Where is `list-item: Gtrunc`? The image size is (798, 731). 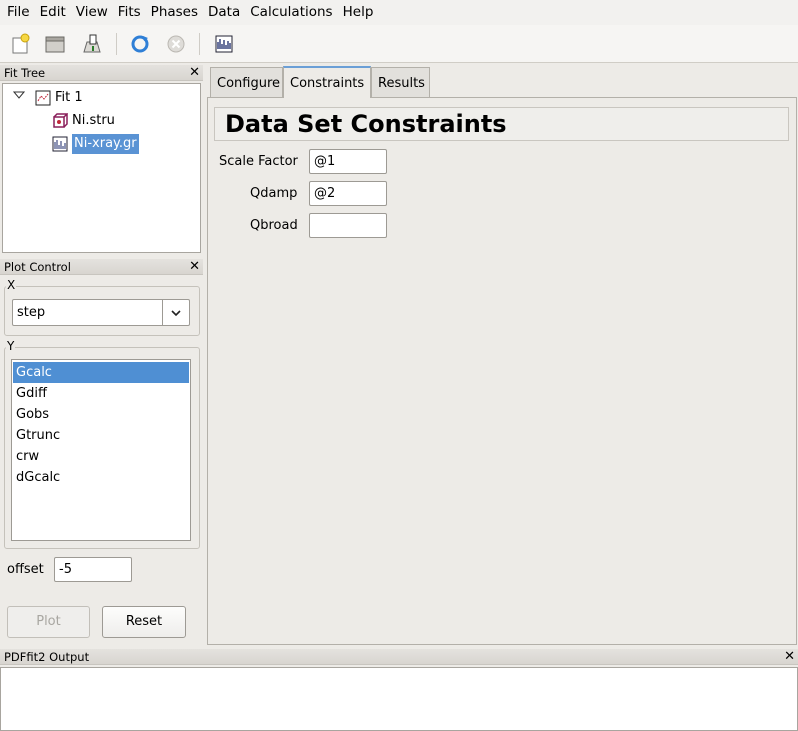 list-item: Gtrunc is located at coordinates (101, 435).